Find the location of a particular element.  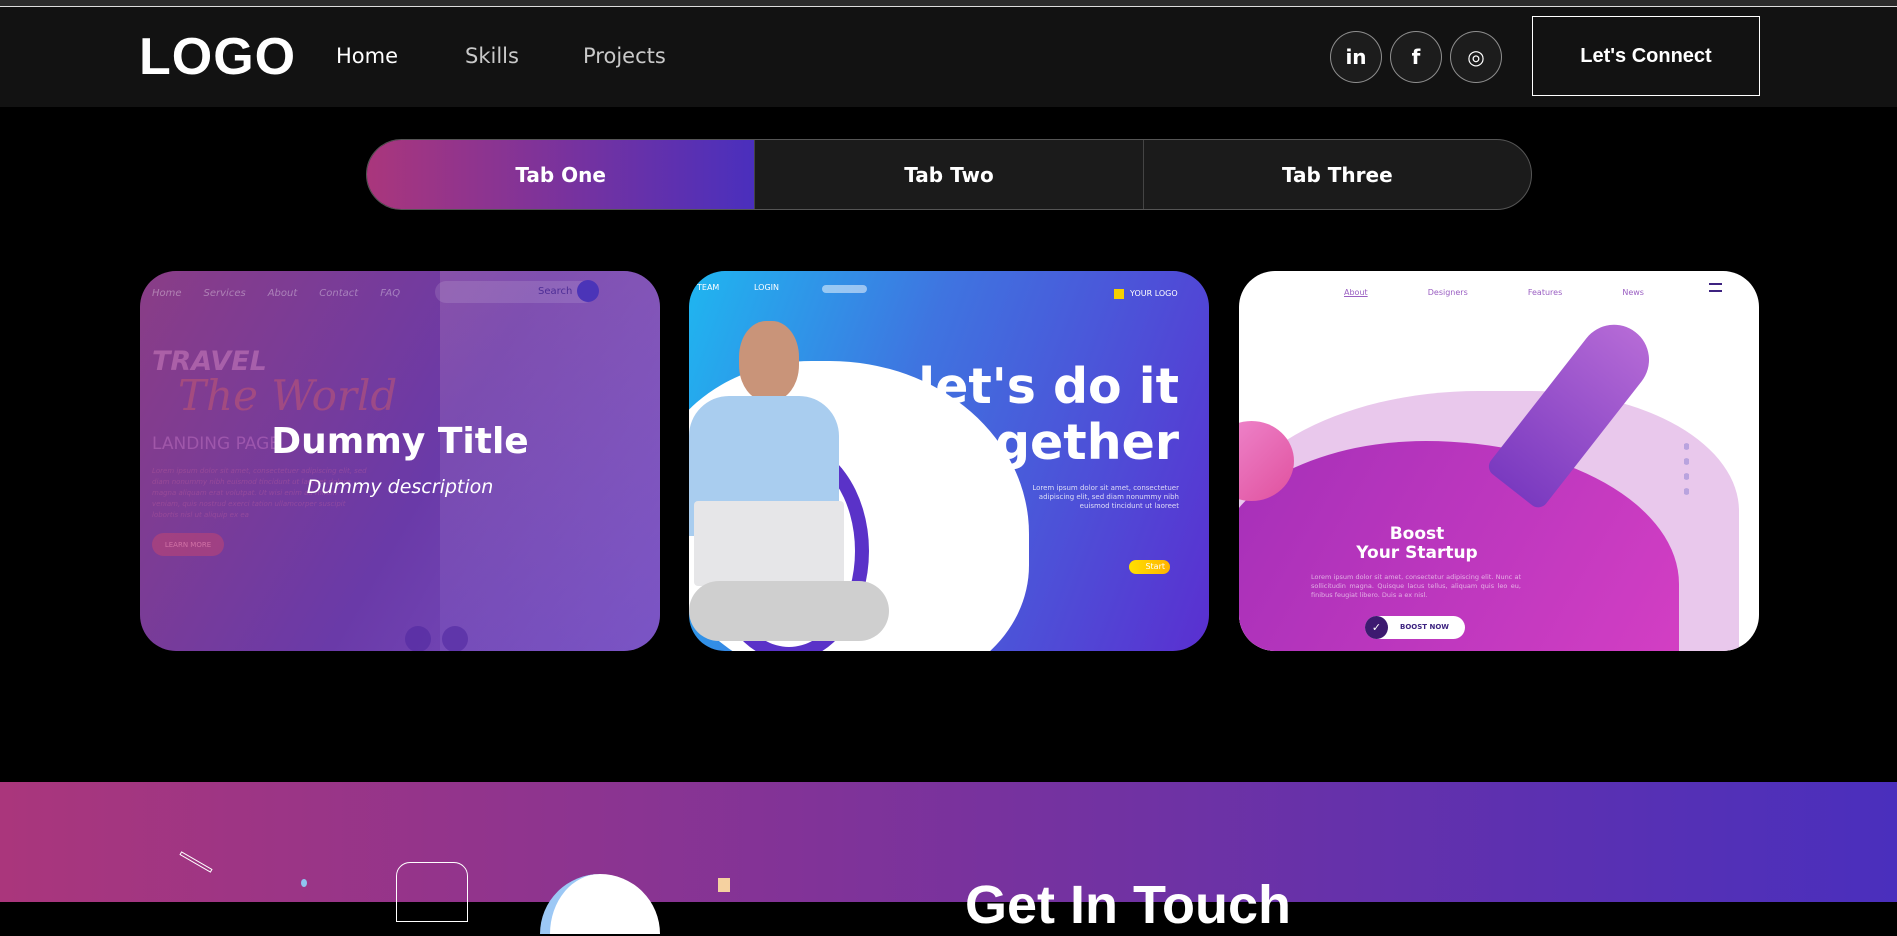

browser-top-strip is located at coordinates (948, 3).